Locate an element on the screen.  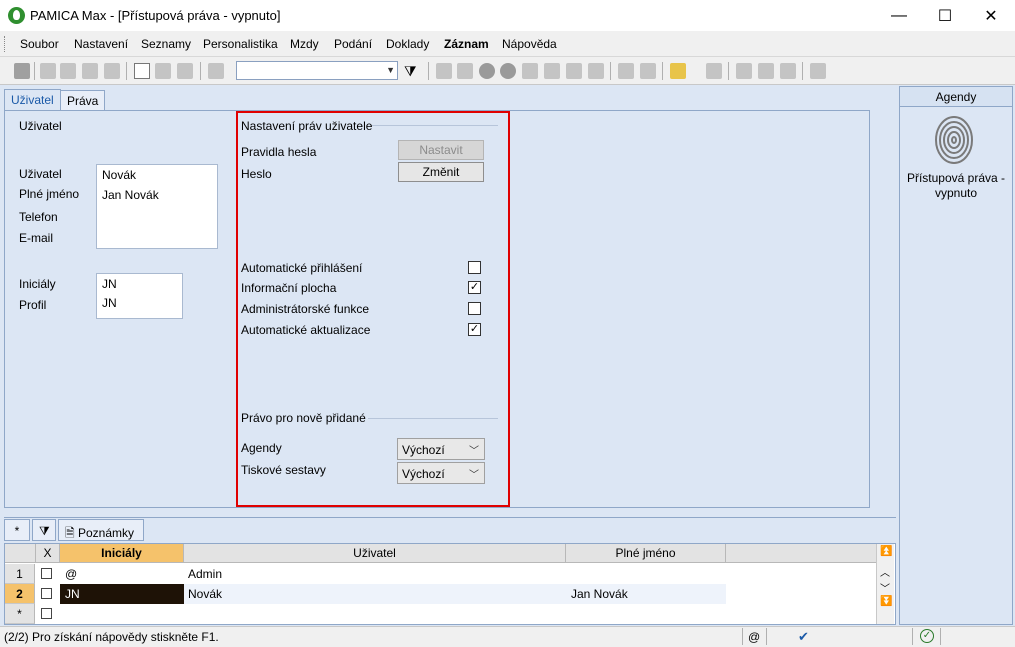
full-name-label: Plné jméno is located at coordinates (49, 194).